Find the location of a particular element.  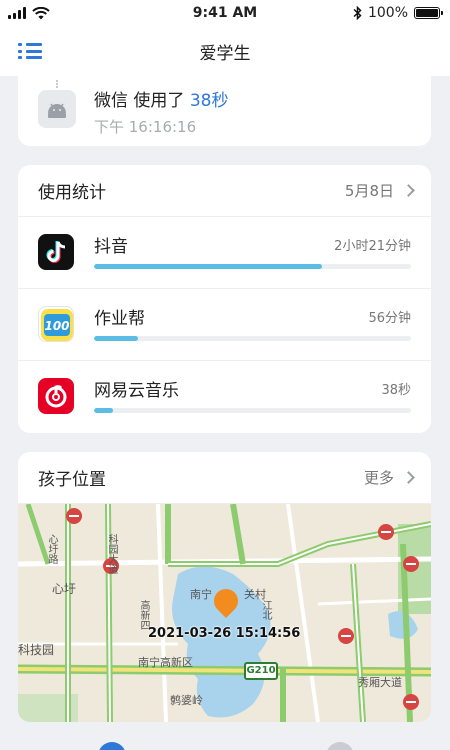

android-icon is located at coordinates (57, 109).